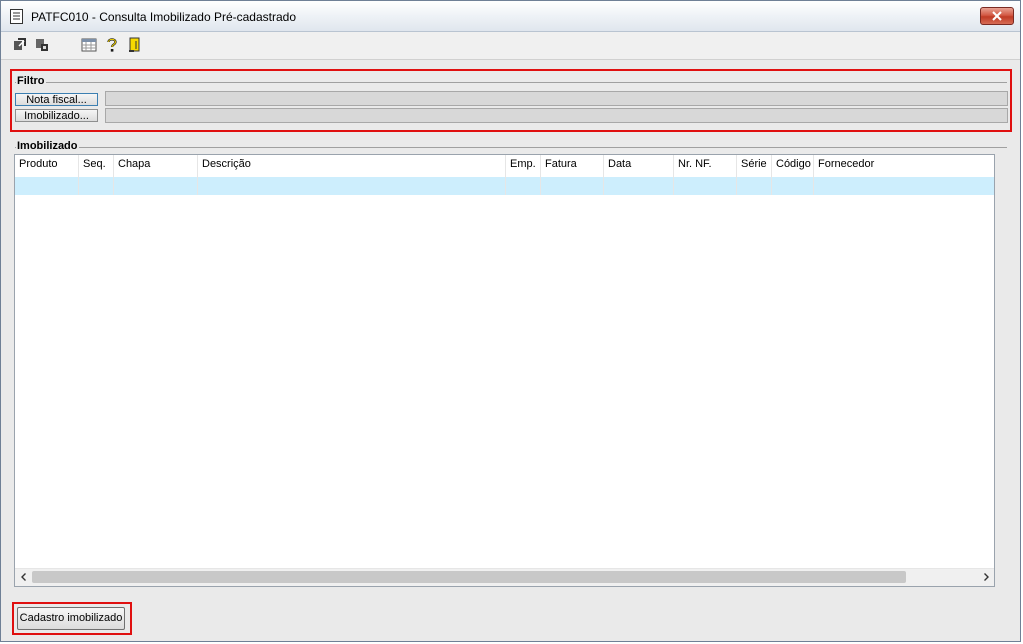 The width and height of the screenshot is (1023, 644). I want to click on column-header-fornecedor: Fornecedor, so click(904, 166).